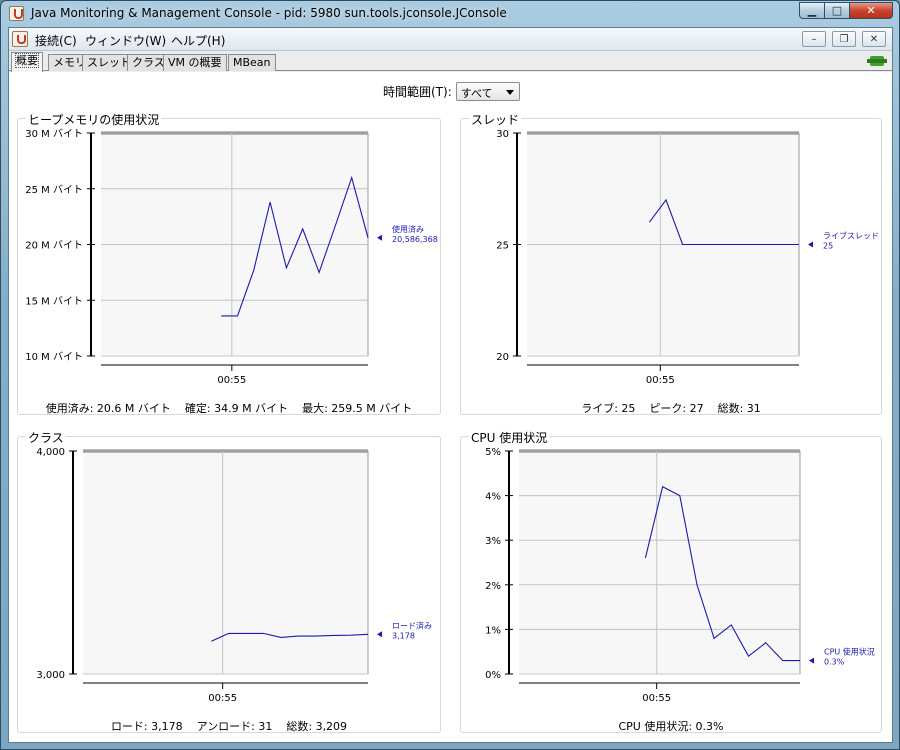  I want to click on series-name-label: ライブスレッド, so click(851, 236).